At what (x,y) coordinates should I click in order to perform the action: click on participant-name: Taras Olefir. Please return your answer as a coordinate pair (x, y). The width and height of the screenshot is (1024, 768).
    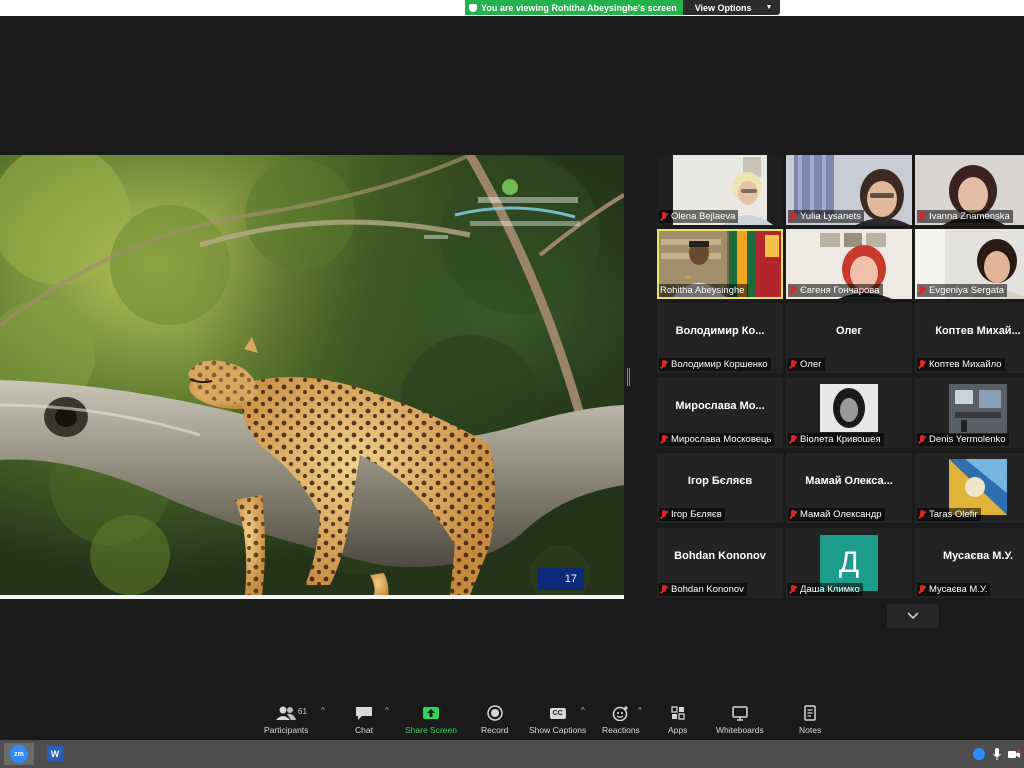
    Looking at the image, I should click on (949, 514).